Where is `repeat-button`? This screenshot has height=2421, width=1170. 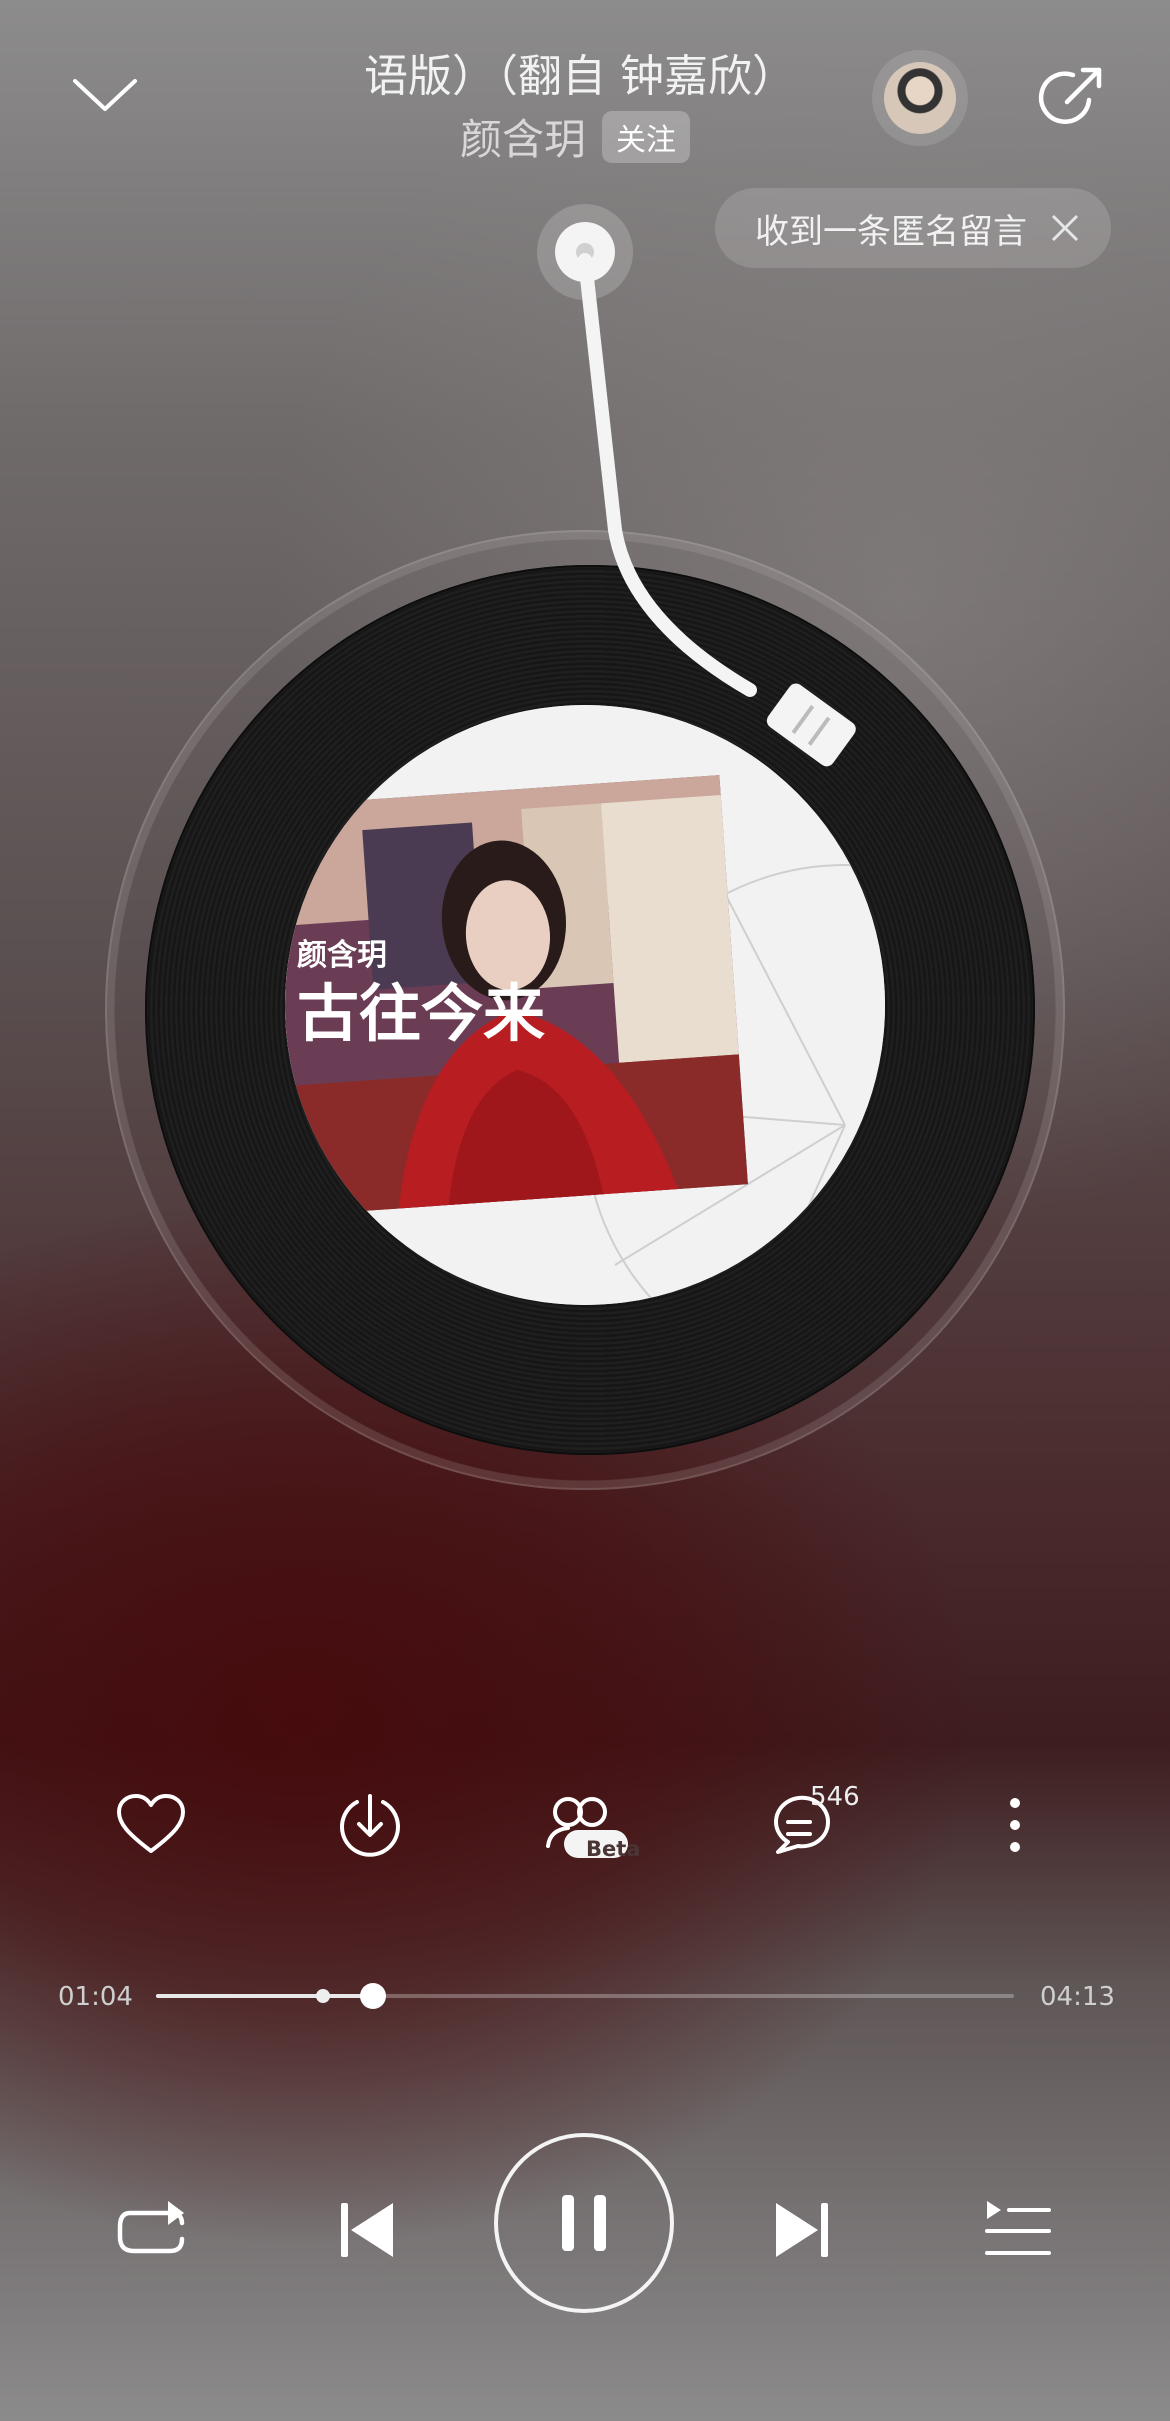
repeat-button is located at coordinates (152, 2230).